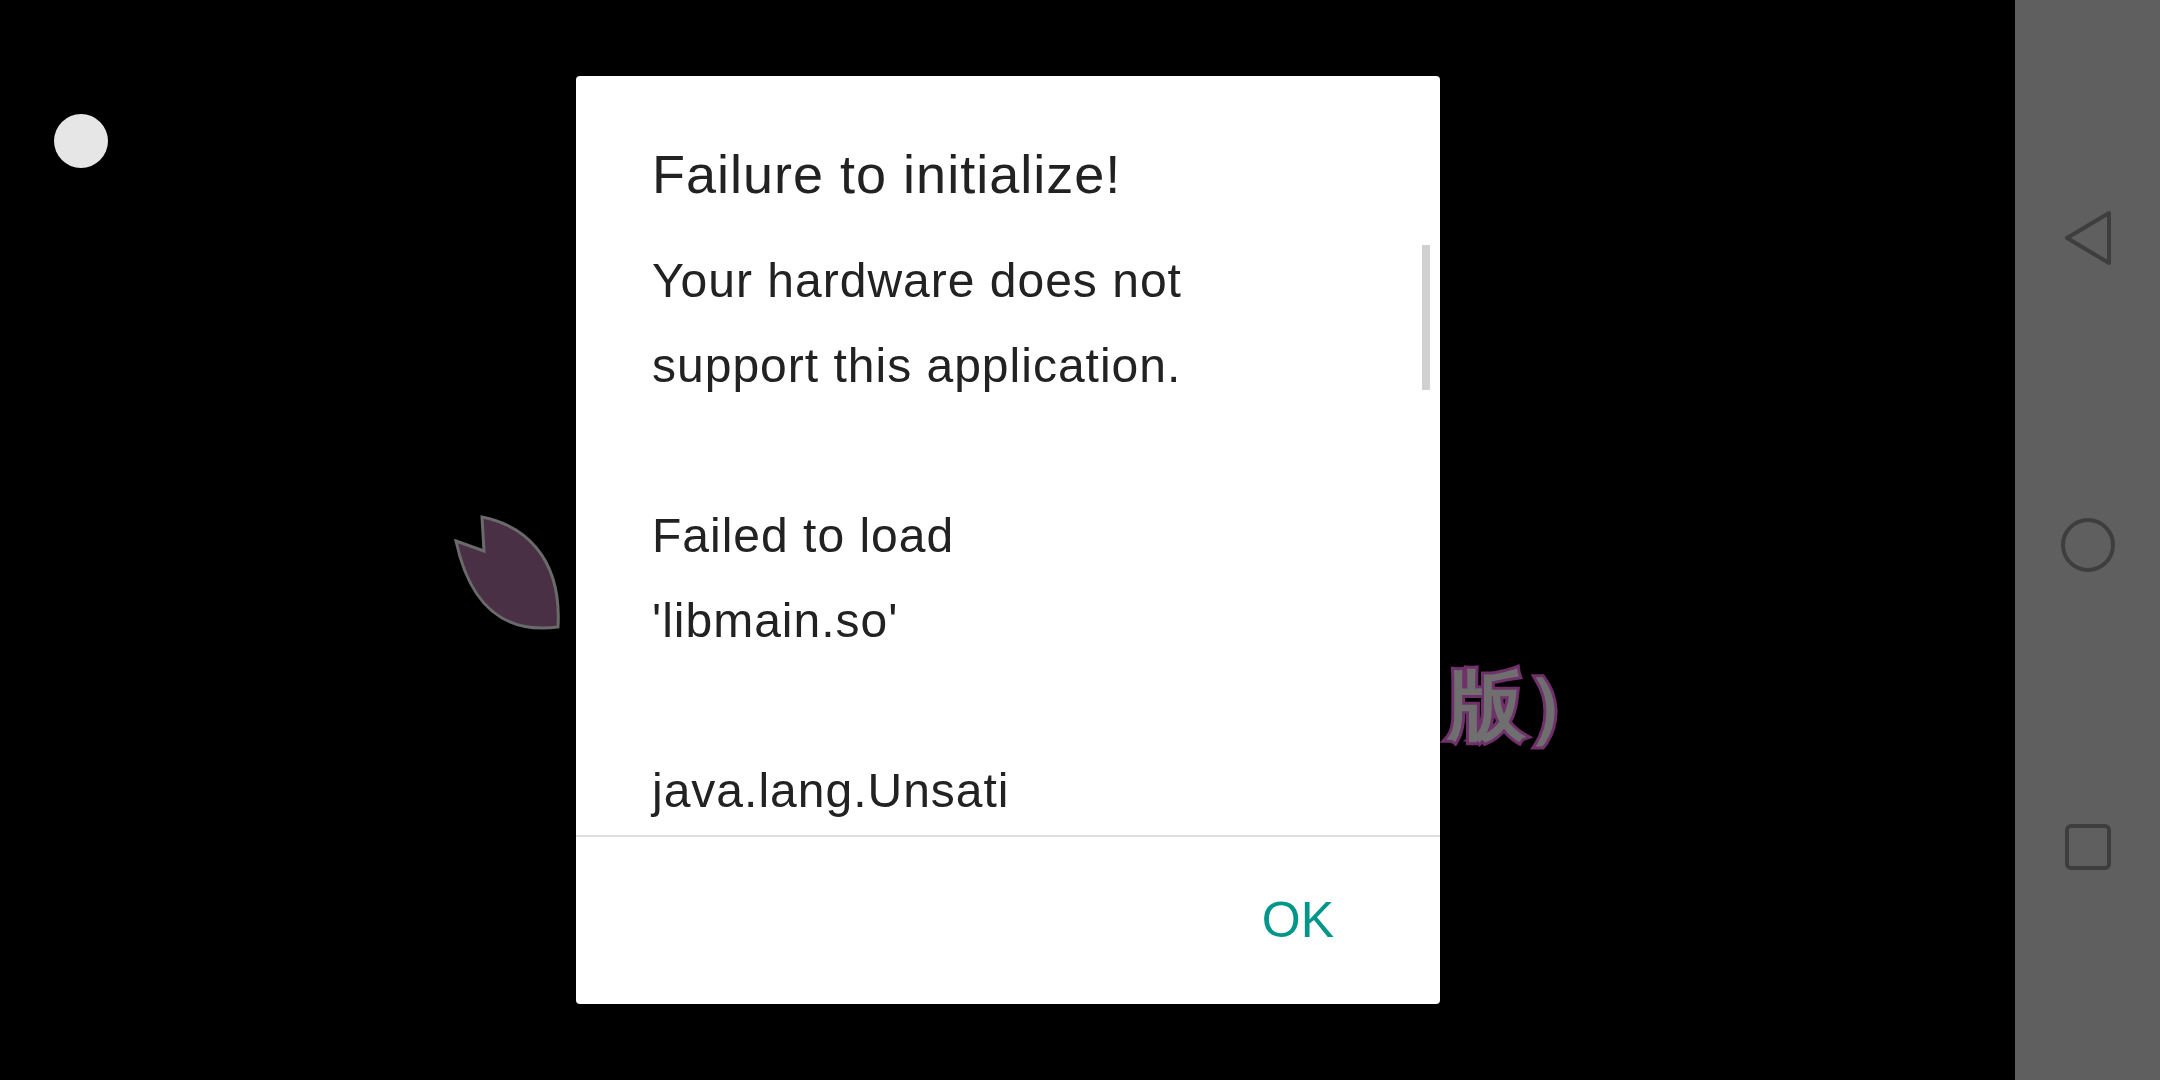 The height and width of the screenshot is (1080, 2160). I want to click on message-line: java.lang.Unsati, so click(831, 791).